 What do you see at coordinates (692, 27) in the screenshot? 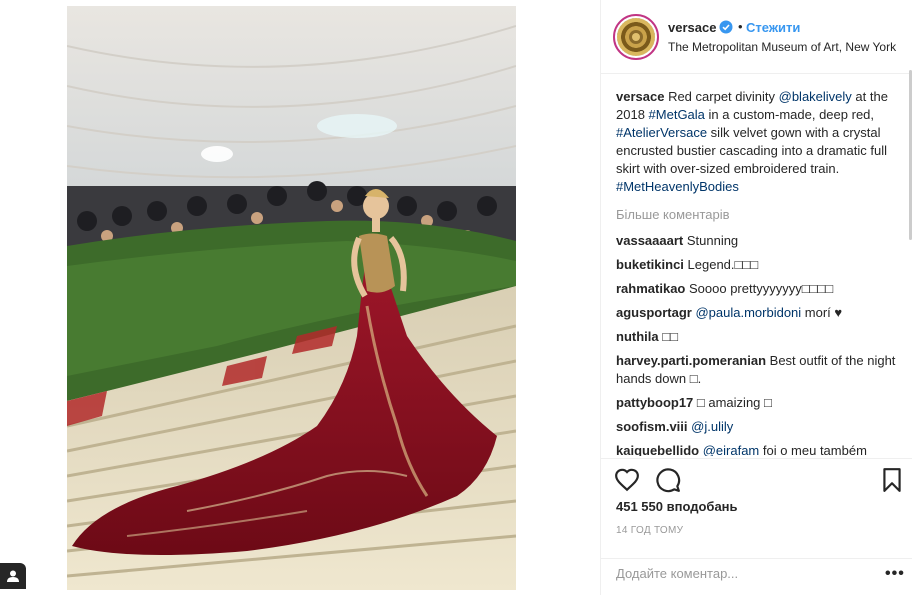
I see `header-username: versace` at bounding box center [692, 27].